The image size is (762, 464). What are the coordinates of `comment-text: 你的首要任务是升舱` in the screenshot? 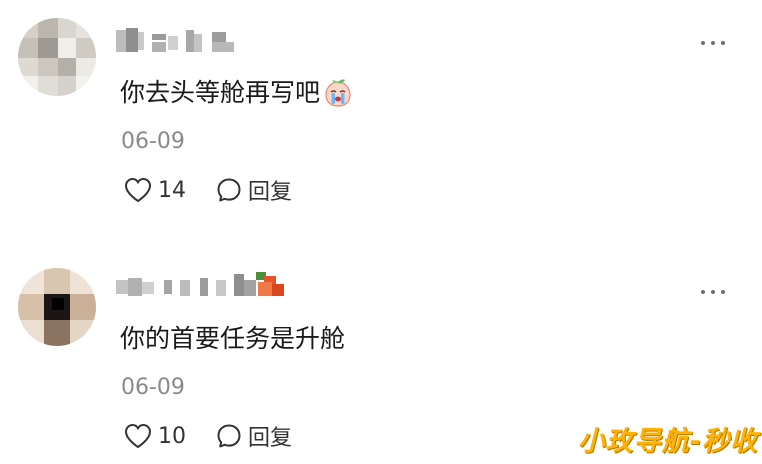 It's located at (232, 339).